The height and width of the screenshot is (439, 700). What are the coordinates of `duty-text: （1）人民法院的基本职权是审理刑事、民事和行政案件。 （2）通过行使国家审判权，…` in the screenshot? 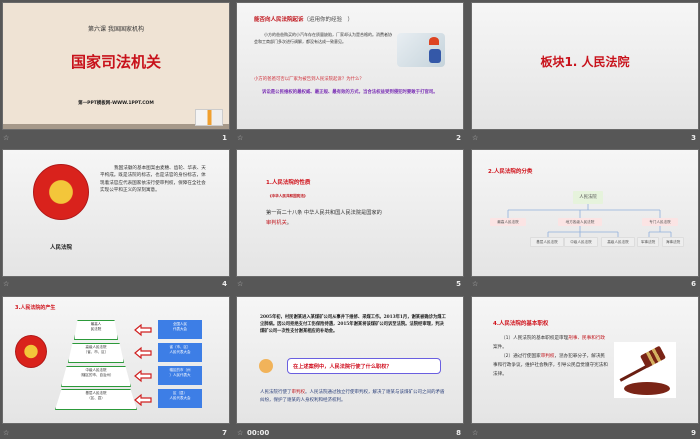 It's located at (550, 356).